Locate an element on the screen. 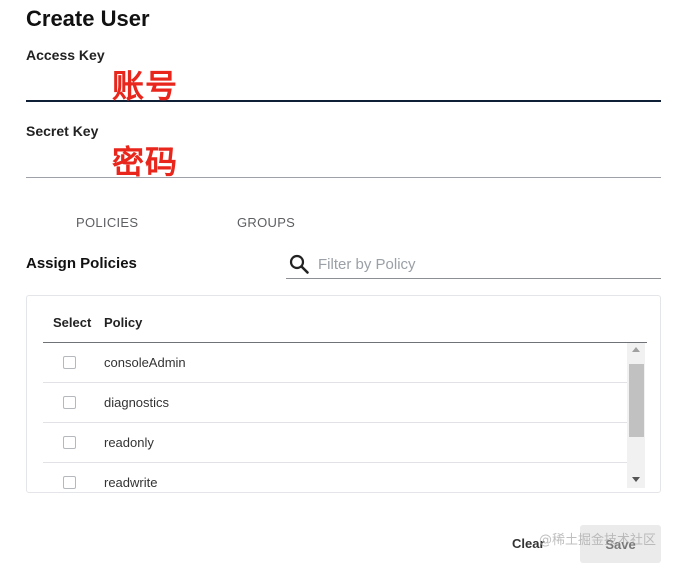 This screenshot has height=563, width=690. policy-name: readwrite is located at coordinates (131, 482).